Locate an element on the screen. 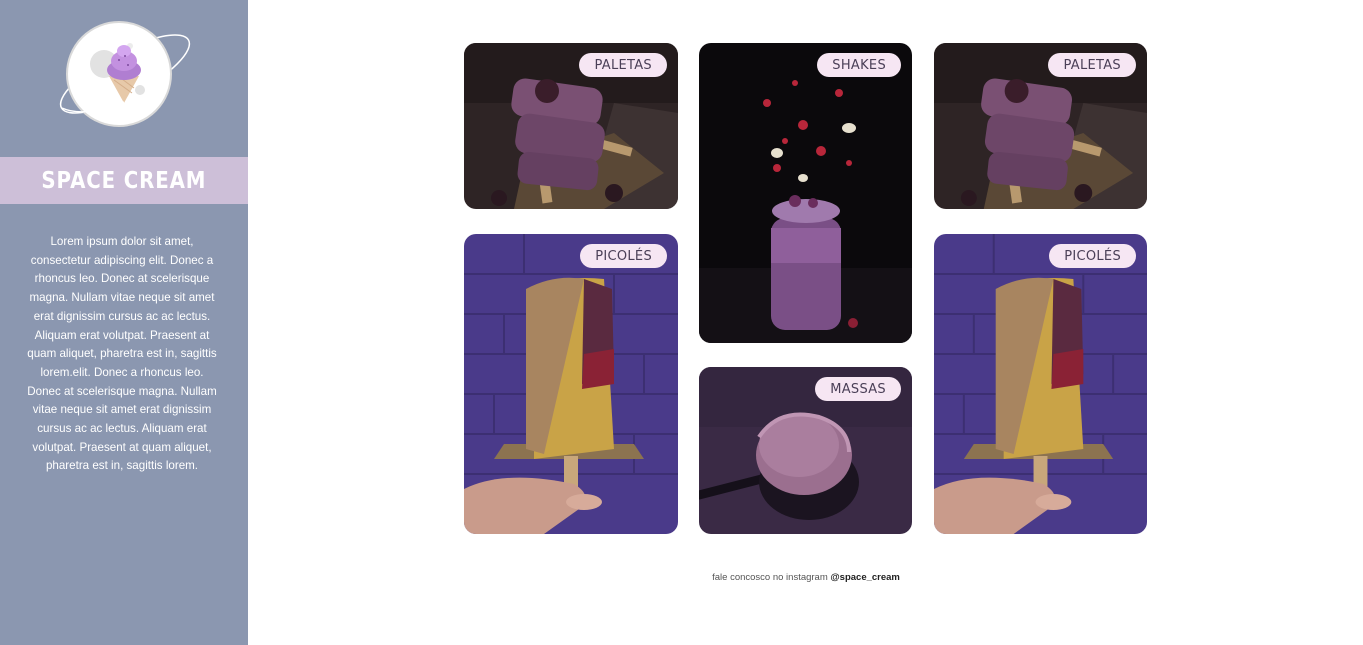 This screenshot has height=645, width=1363. gallery-card-shakes: SHAKES is located at coordinates (805, 193).